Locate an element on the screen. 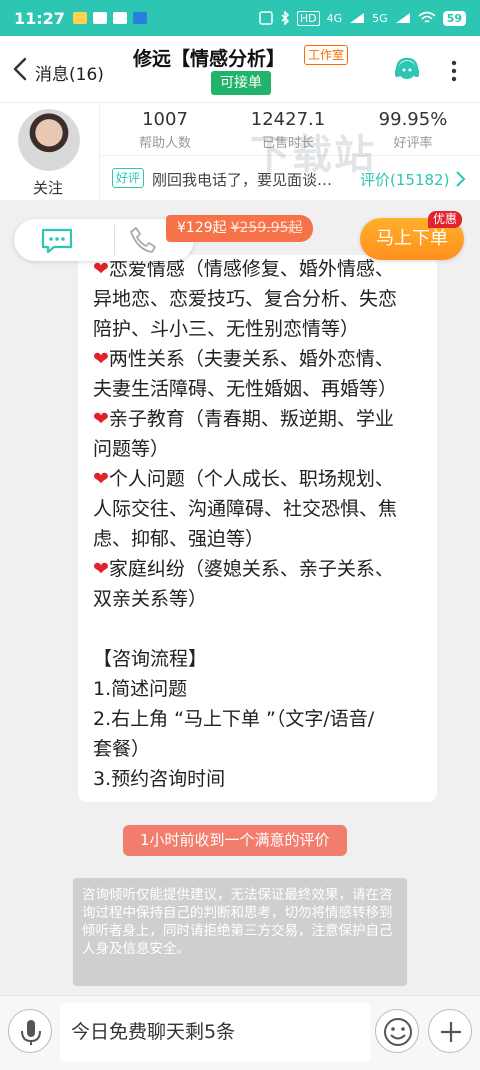  message-line-text: 陪护、斗小三、无性别恋情等） is located at coordinates (226, 329).